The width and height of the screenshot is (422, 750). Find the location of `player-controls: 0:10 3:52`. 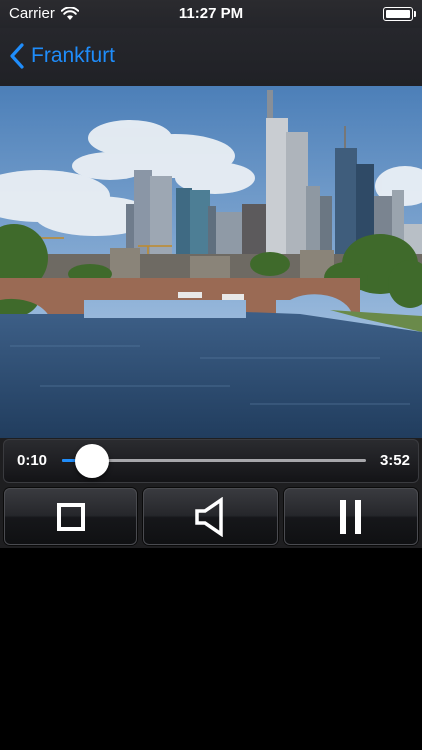

player-controls: 0:10 3:52 is located at coordinates (211, 493).